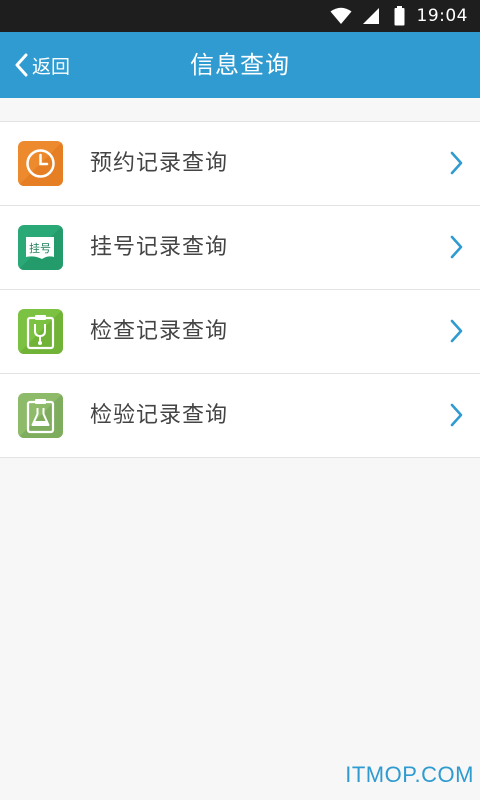  Describe the element at coordinates (409, 774) in the screenshot. I see `watermark: ITMOP.COM` at that location.